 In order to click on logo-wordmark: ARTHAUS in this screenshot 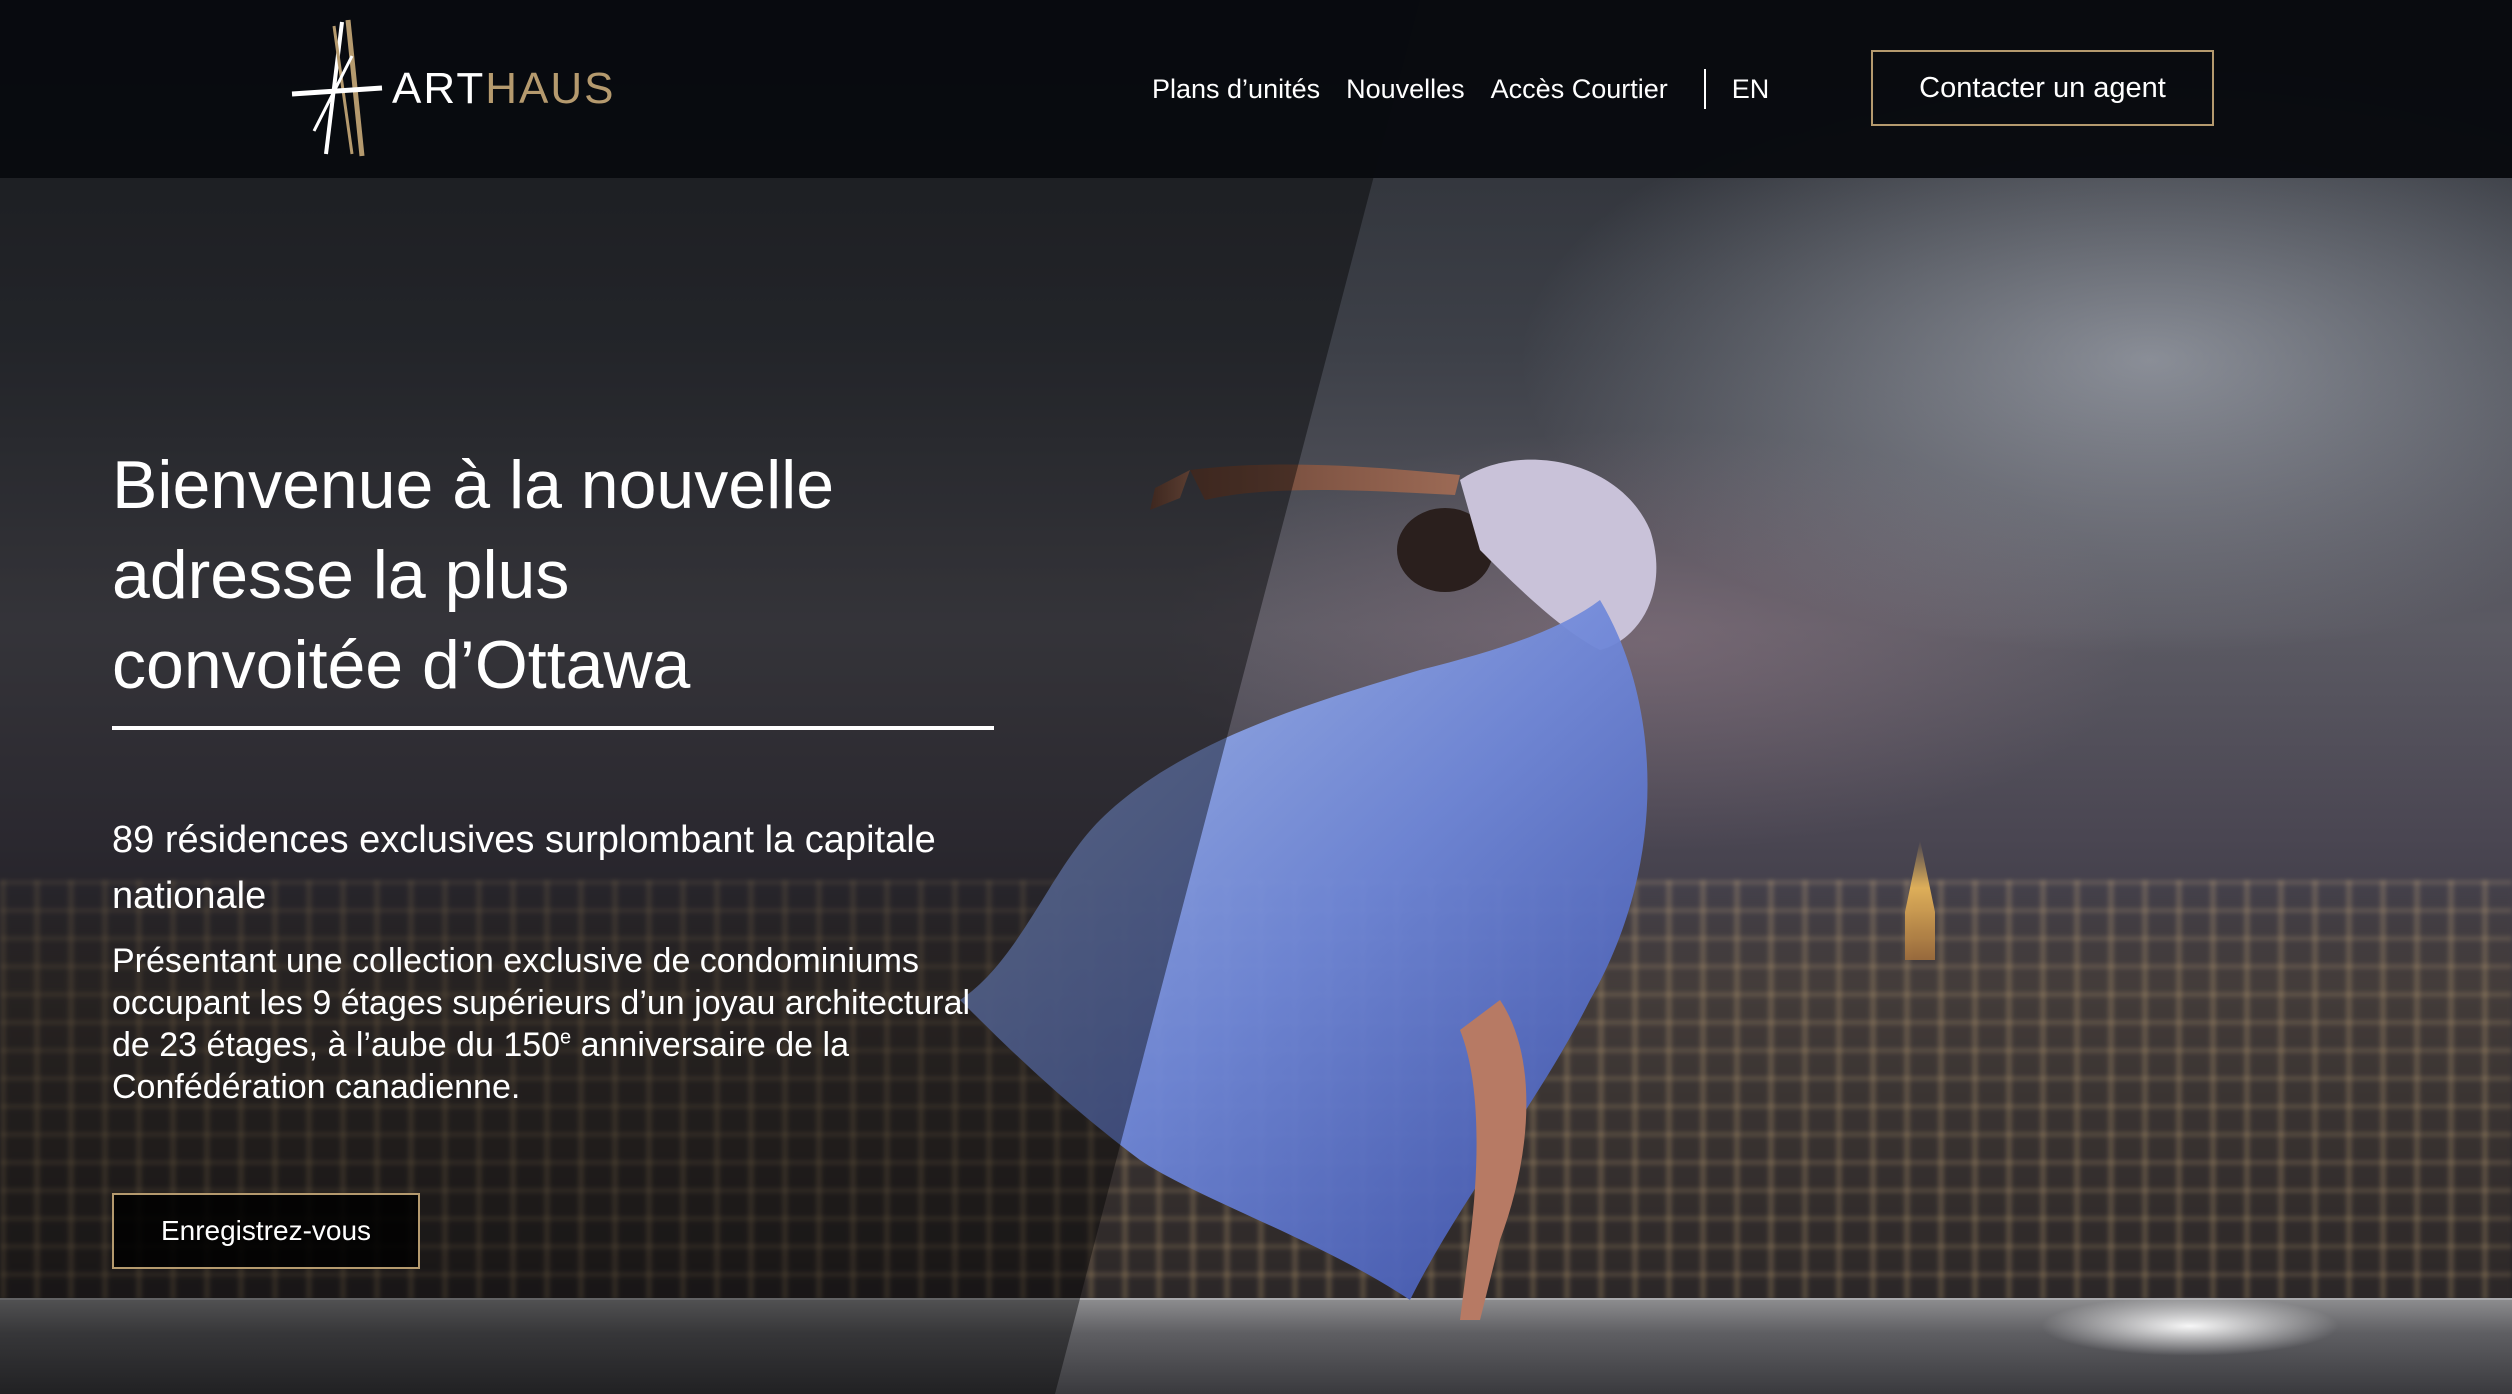, I will do `click(503, 89)`.